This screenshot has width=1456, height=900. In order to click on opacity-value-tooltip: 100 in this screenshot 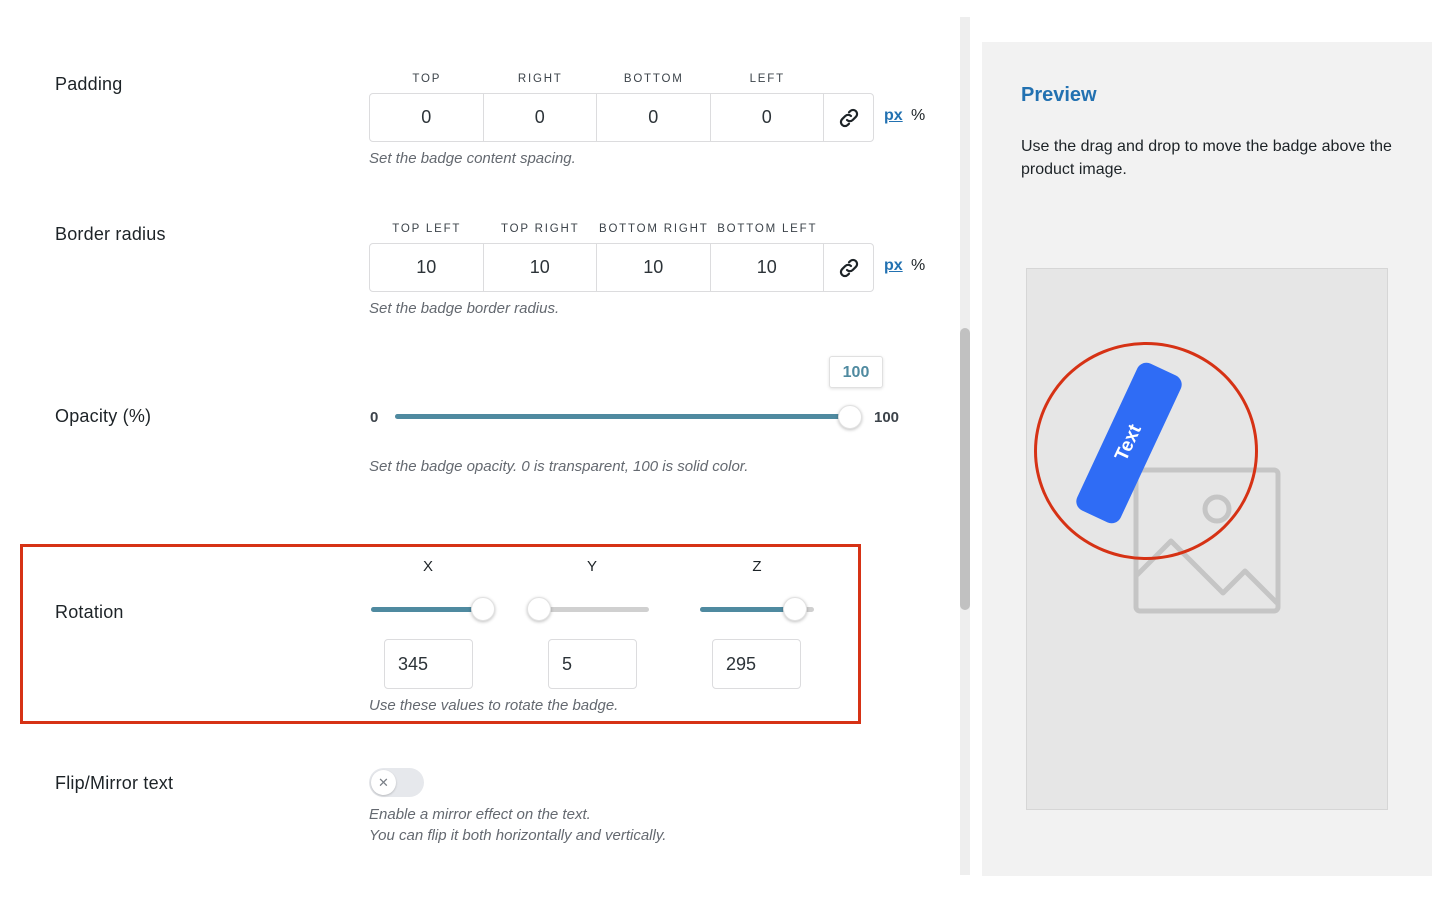, I will do `click(856, 372)`.